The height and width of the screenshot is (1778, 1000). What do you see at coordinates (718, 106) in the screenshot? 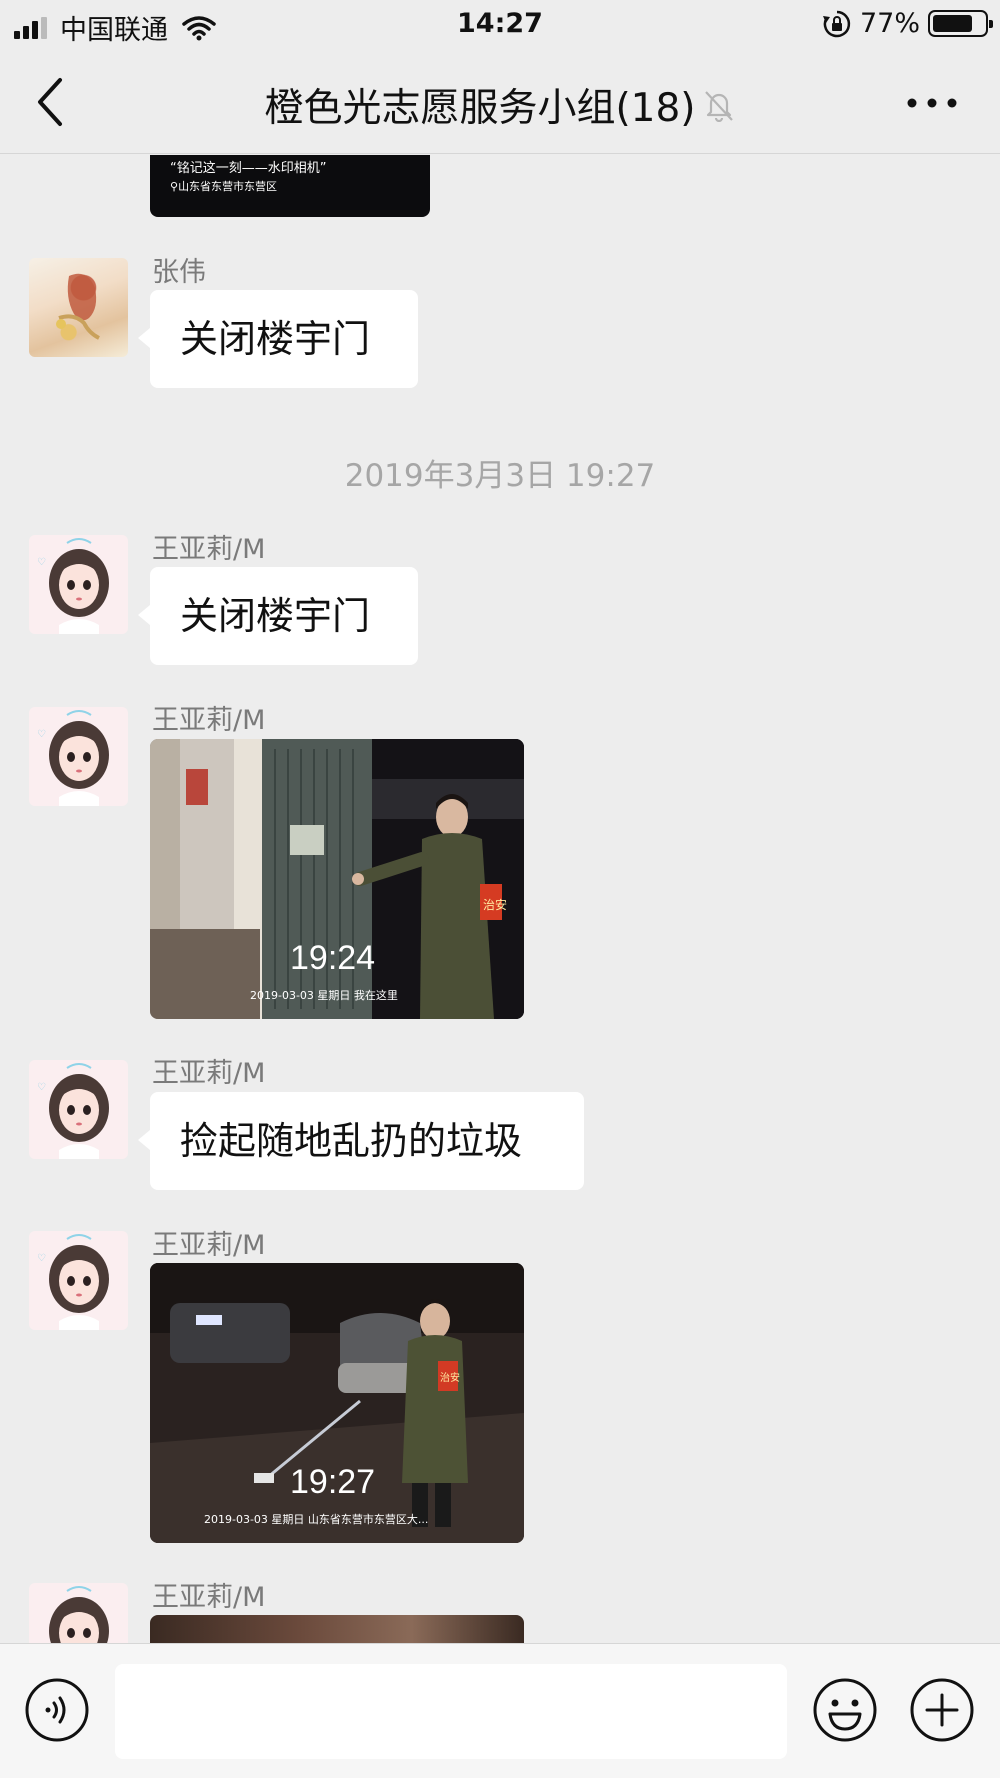
I see `mute-bell-icon` at bounding box center [718, 106].